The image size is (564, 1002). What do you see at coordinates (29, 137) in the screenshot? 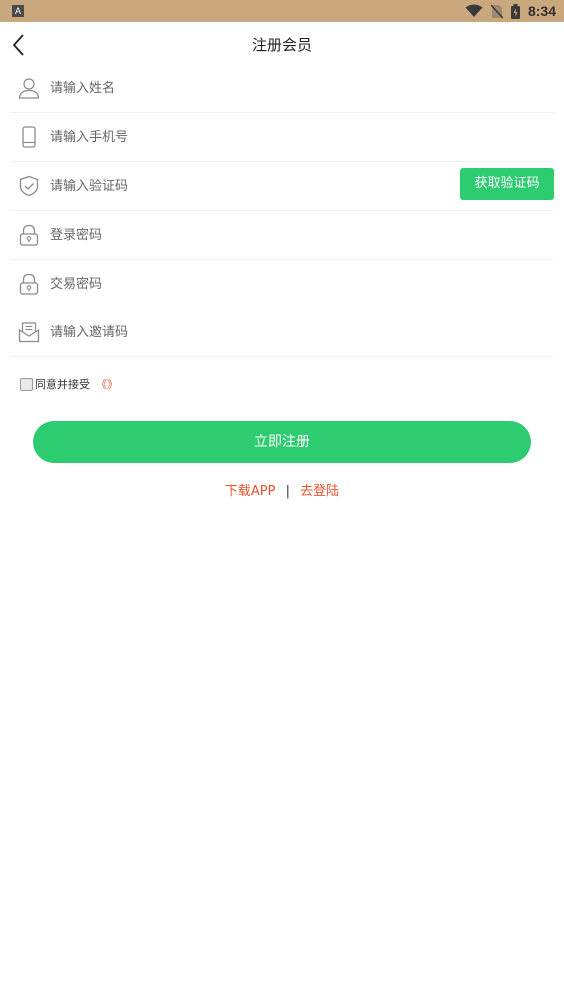
I see `phone-icon` at bounding box center [29, 137].